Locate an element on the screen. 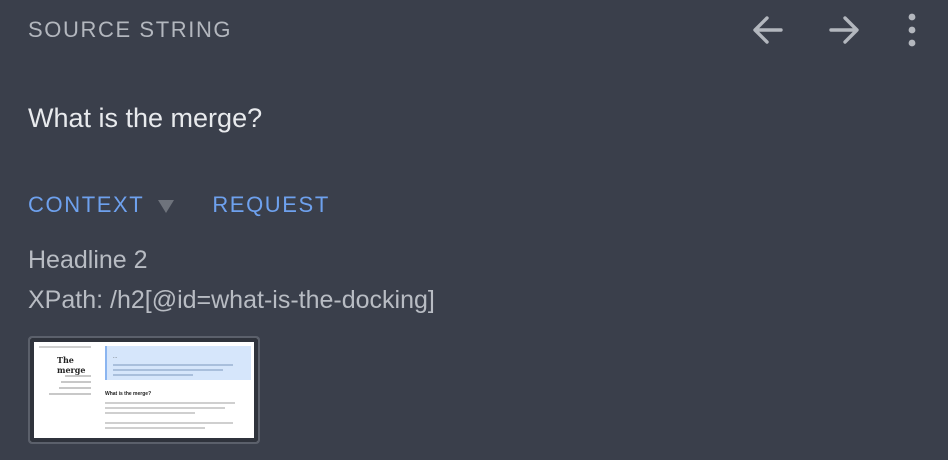 Image resolution: width=948 pixels, height=460 pixels. thumbnail-page: The merge ... What is the merge? is located at coordinates (144, 390).